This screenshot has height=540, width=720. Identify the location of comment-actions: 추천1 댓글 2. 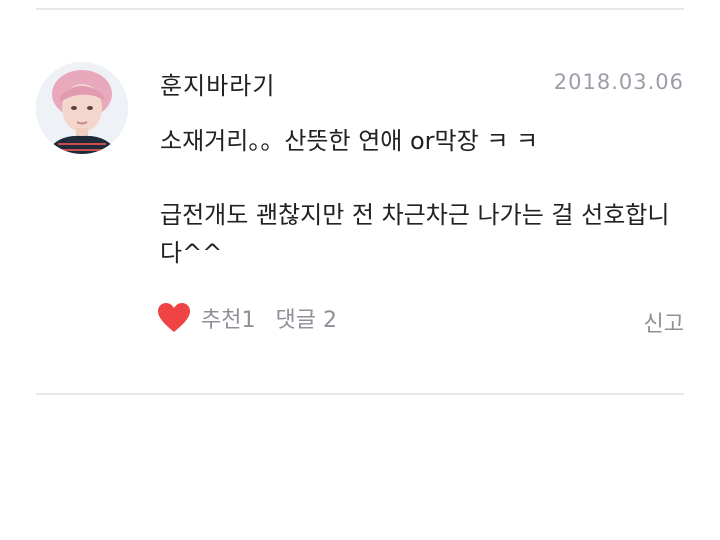
(247, 318).